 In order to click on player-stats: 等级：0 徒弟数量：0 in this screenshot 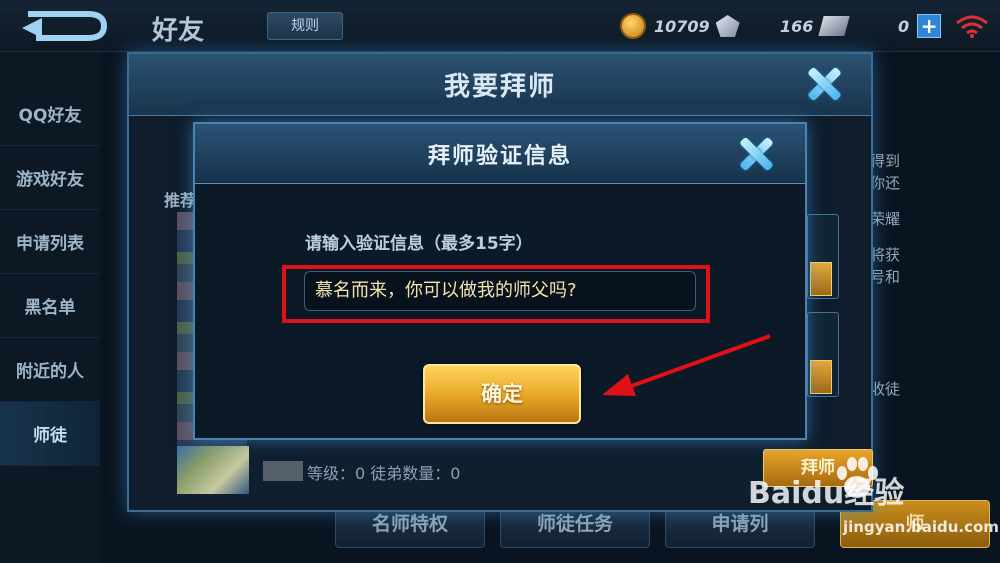, I will do `click(384, 473)`.